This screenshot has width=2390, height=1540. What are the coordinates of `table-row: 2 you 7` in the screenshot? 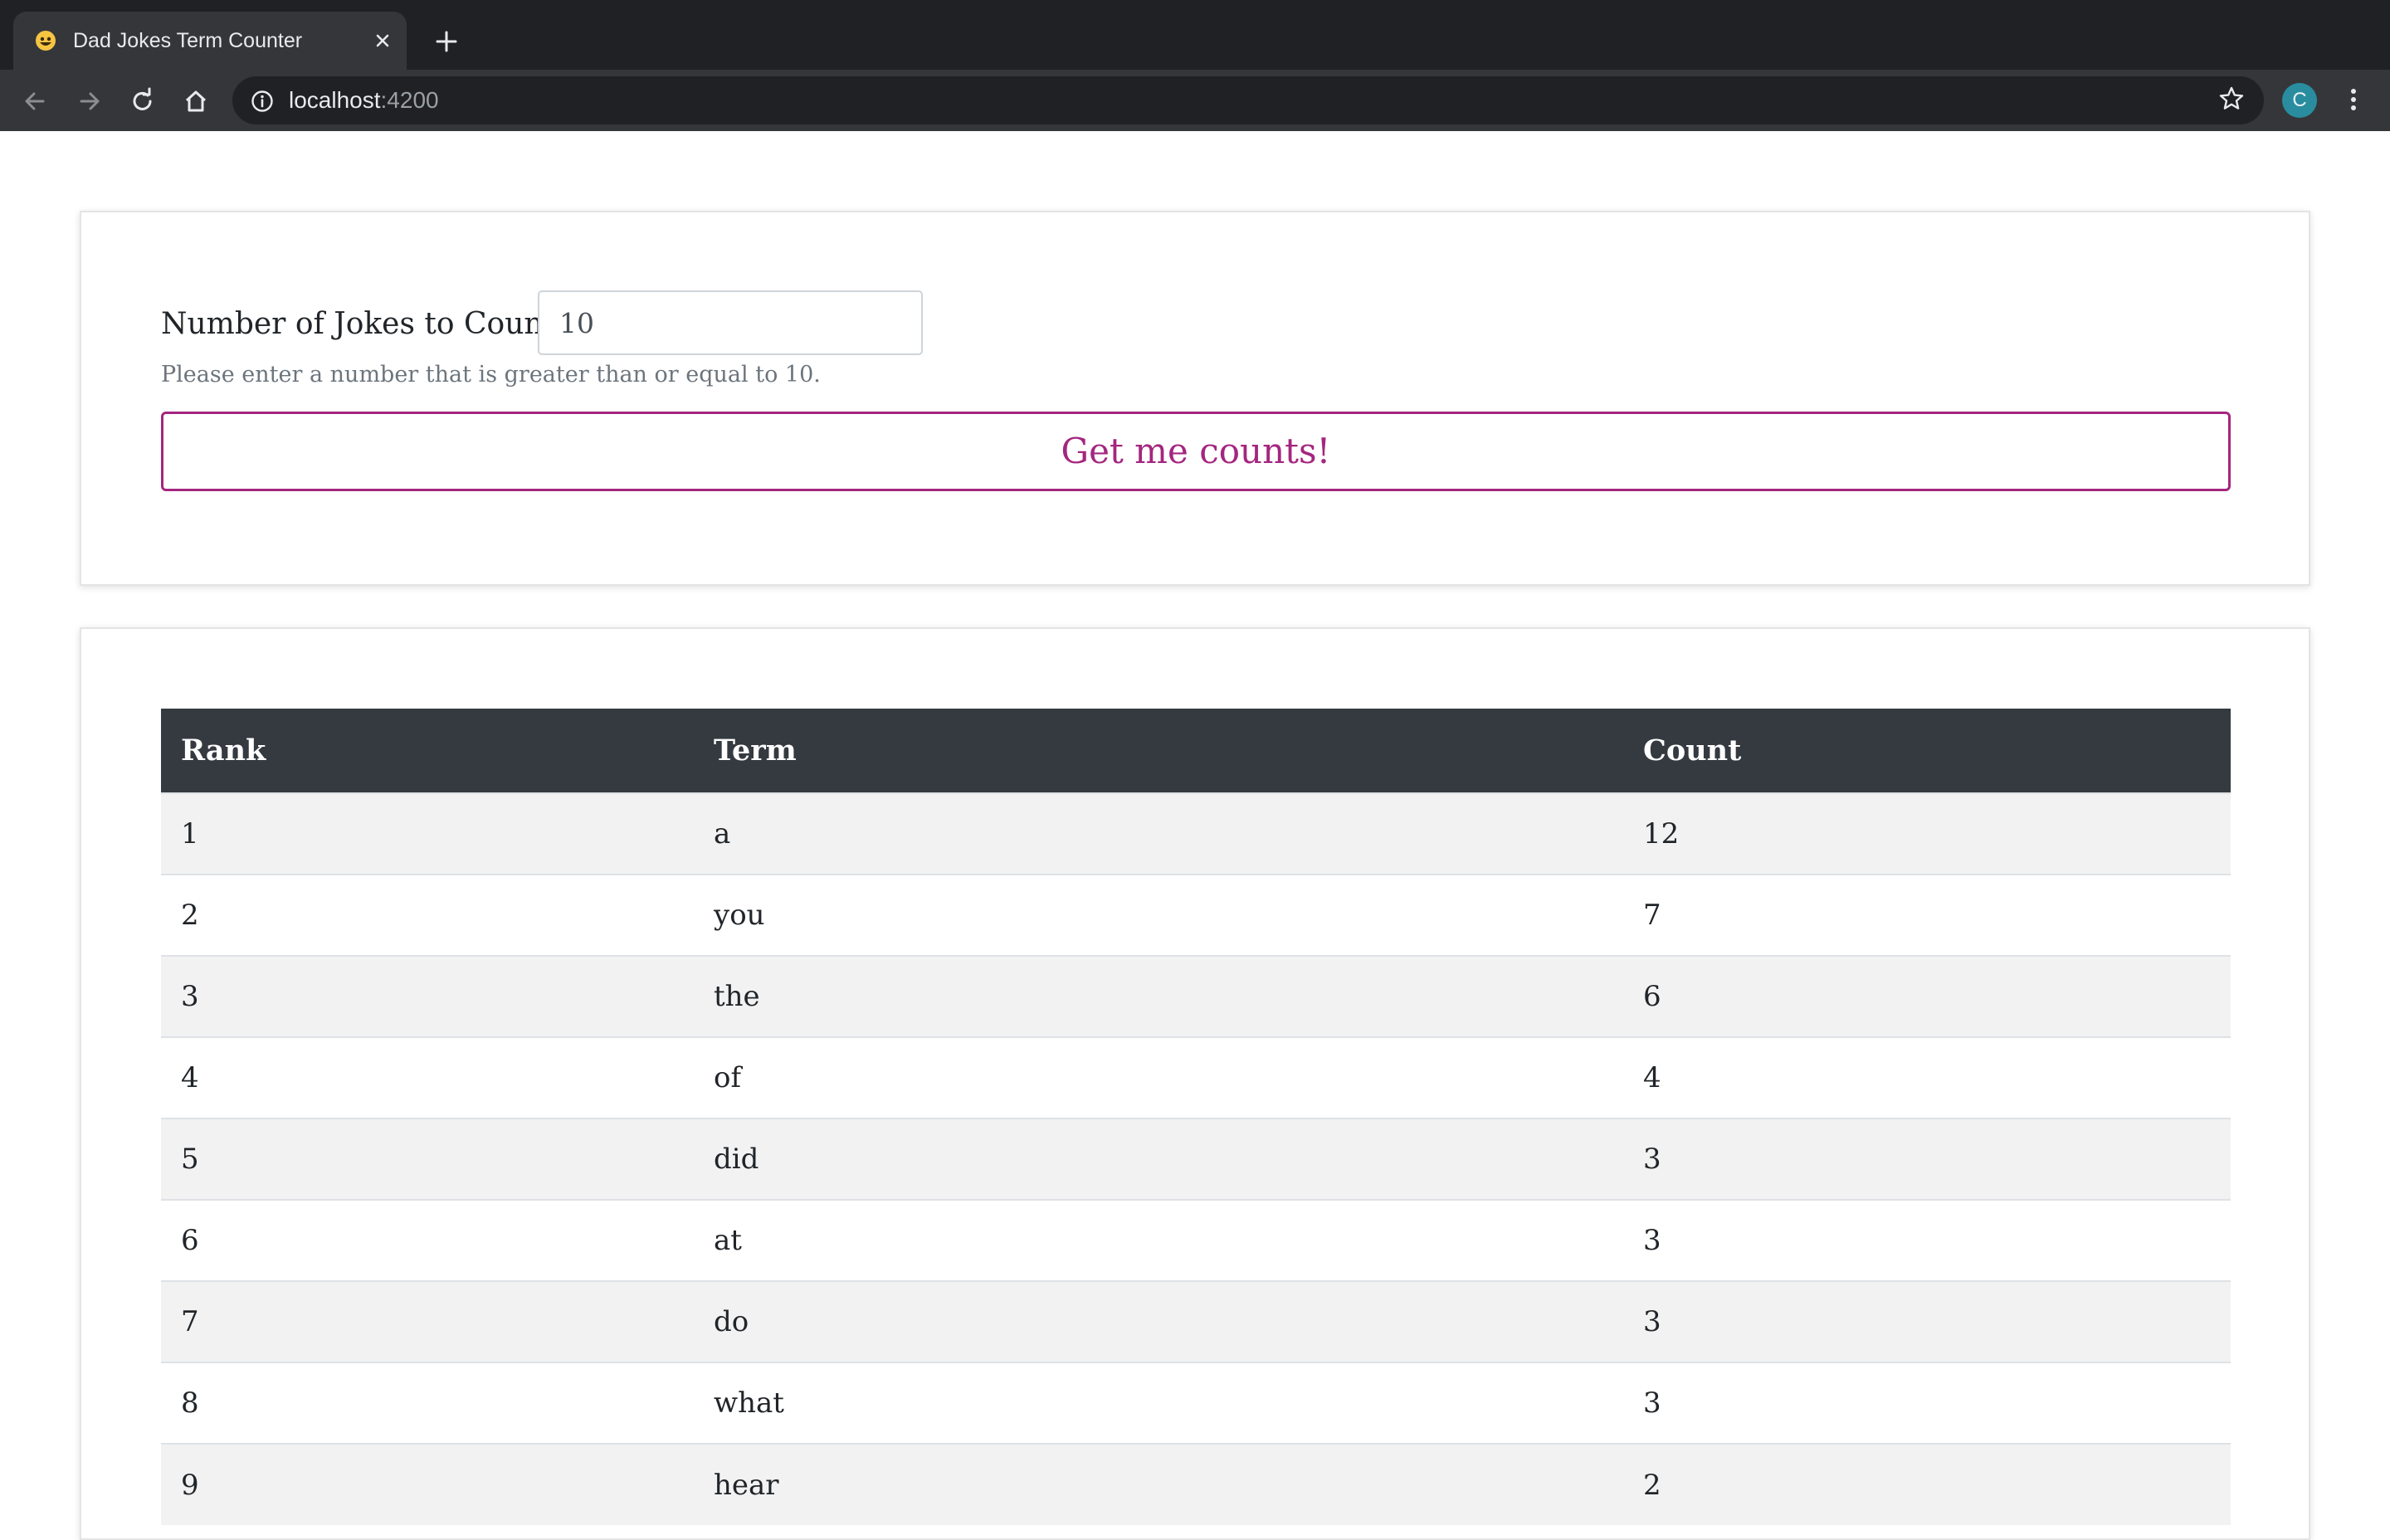 It's located at (1196, 915).